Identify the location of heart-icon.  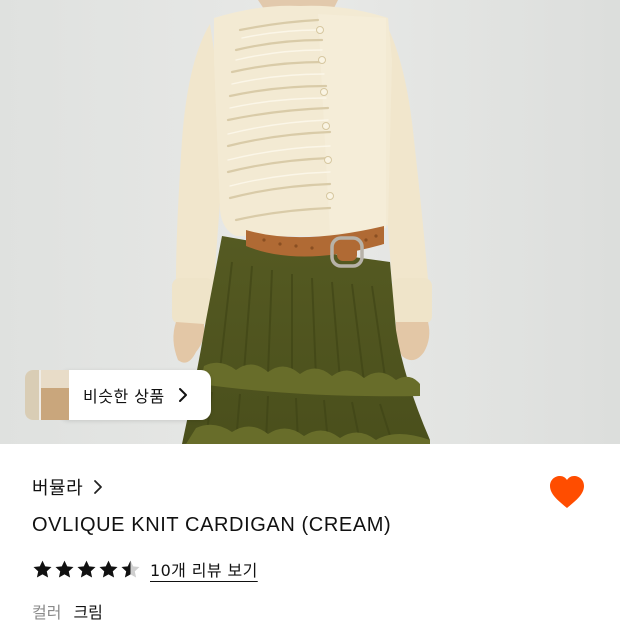
(567, 492).